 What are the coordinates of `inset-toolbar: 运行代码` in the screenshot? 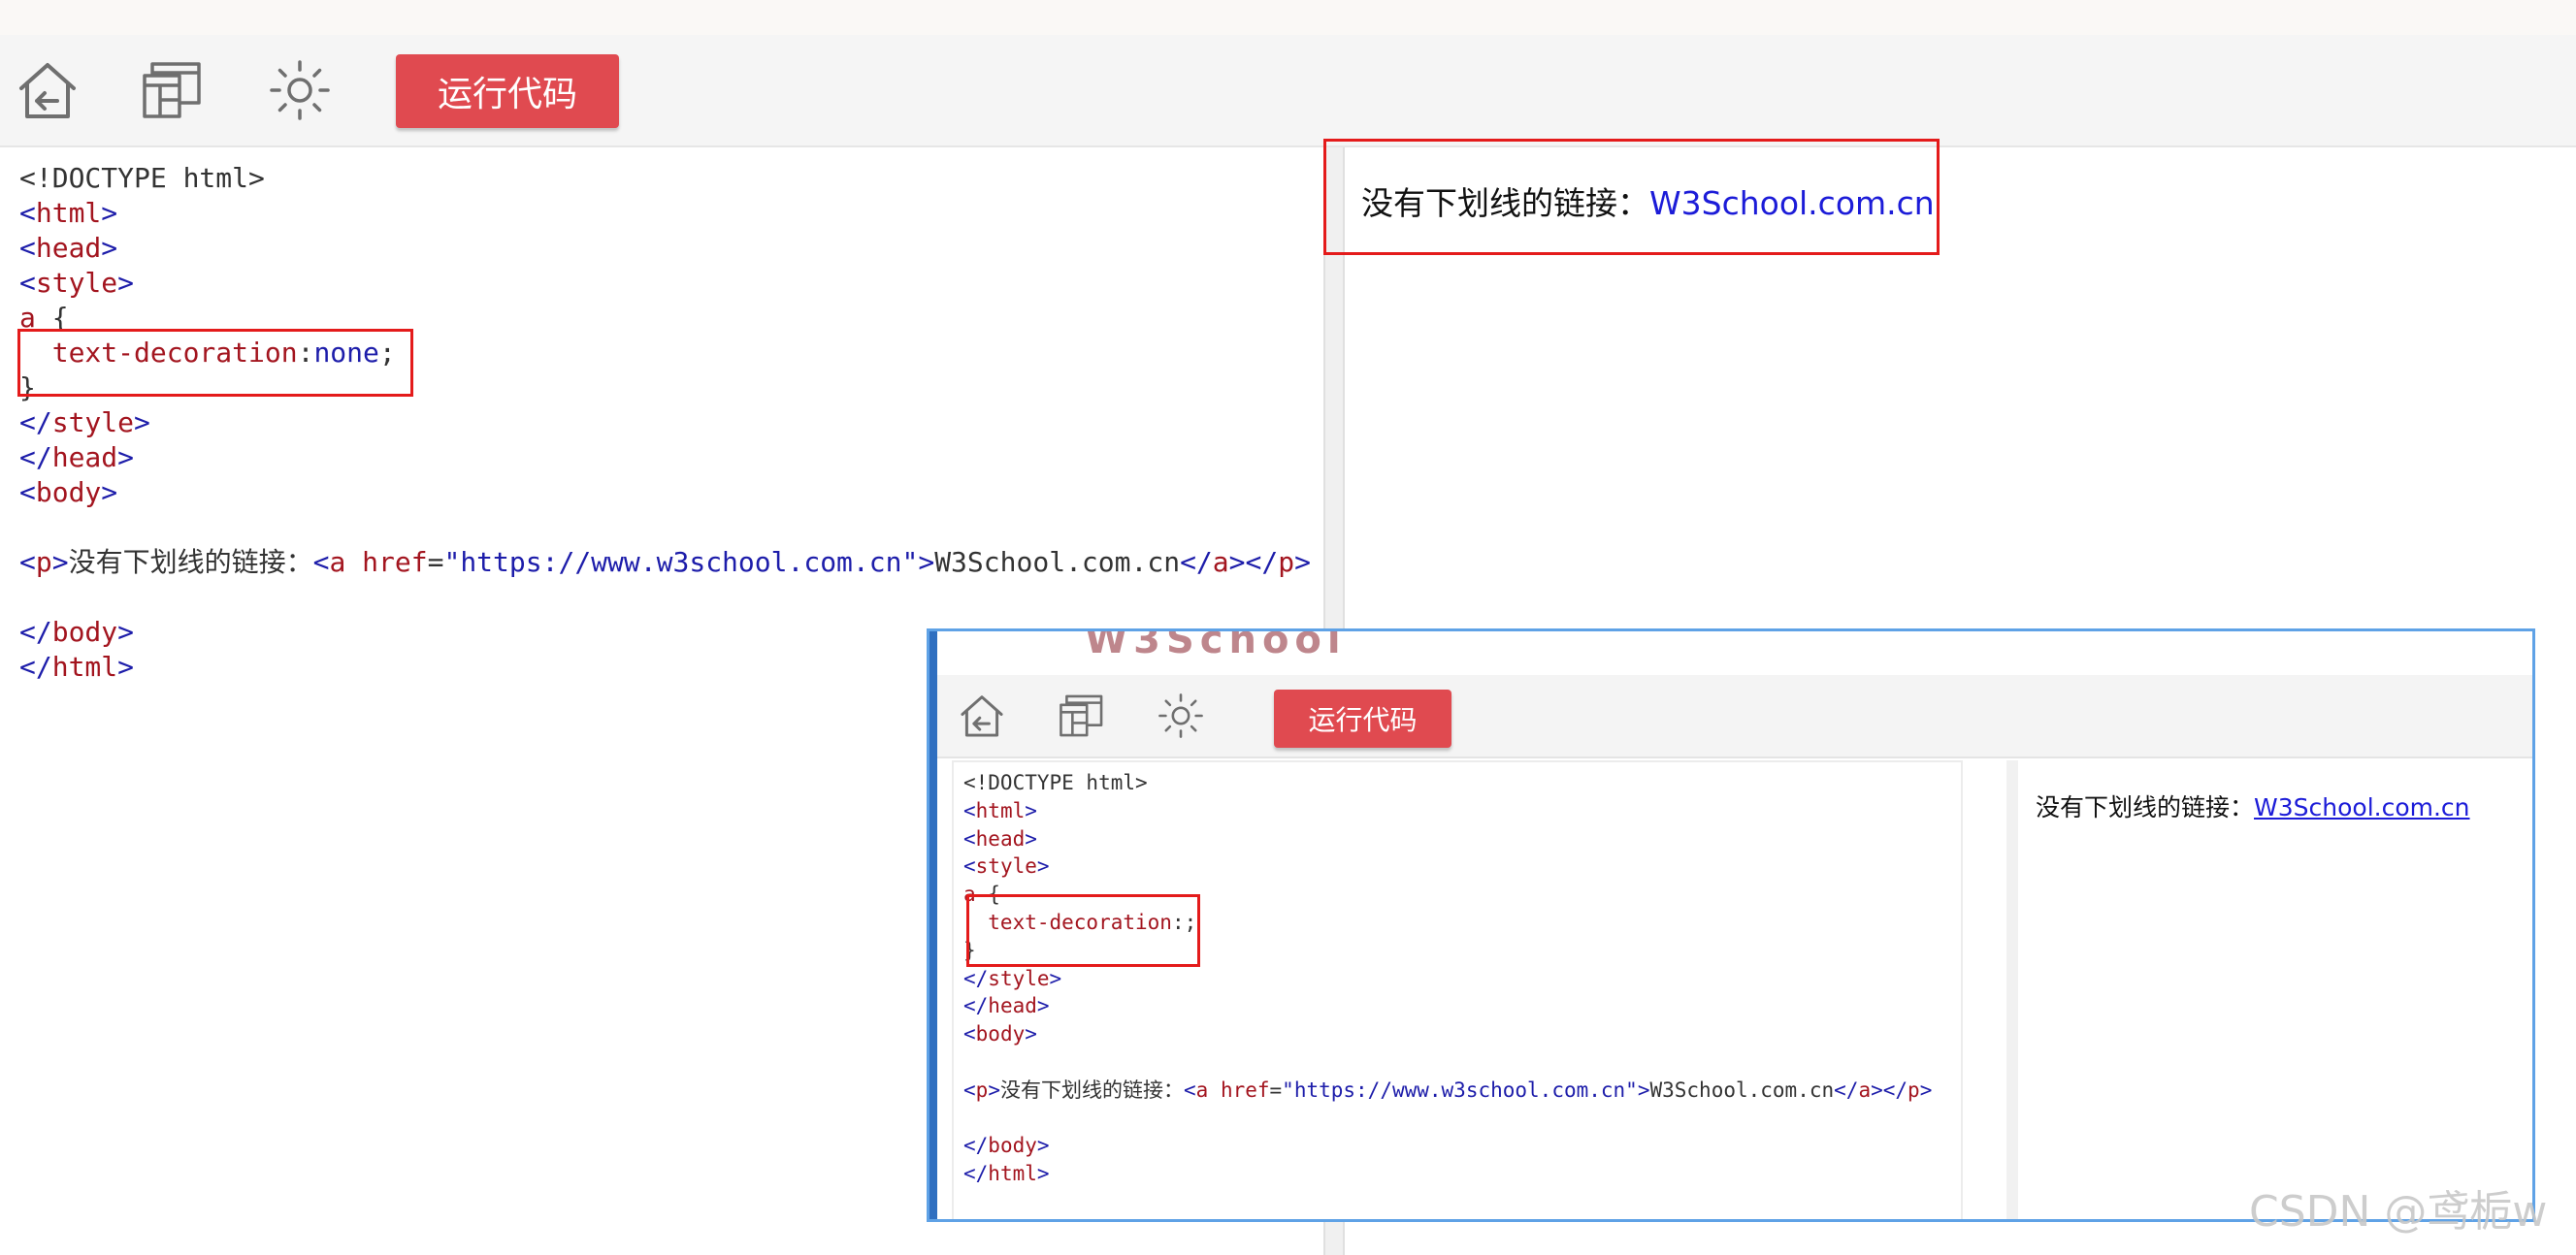 It's located at (1734, 716).